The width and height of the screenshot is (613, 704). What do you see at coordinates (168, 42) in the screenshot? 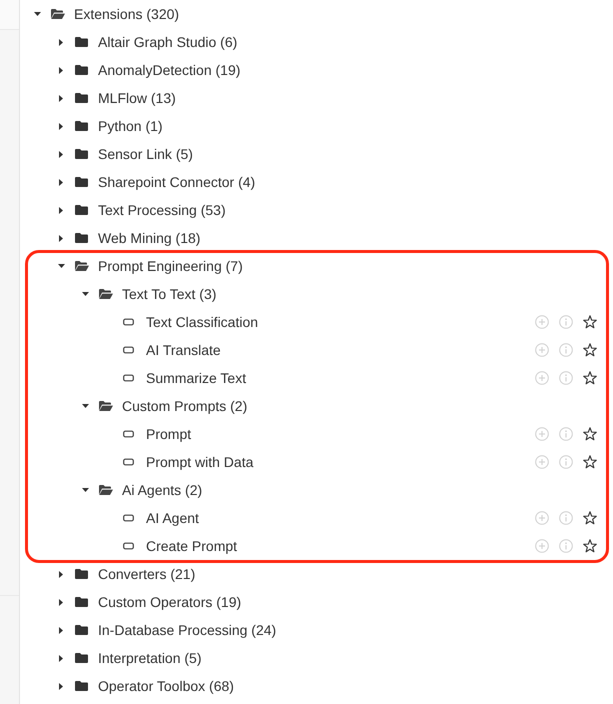
I see `folder-label: Altair Graph Studio (6)` at bounding box center [168, 42].